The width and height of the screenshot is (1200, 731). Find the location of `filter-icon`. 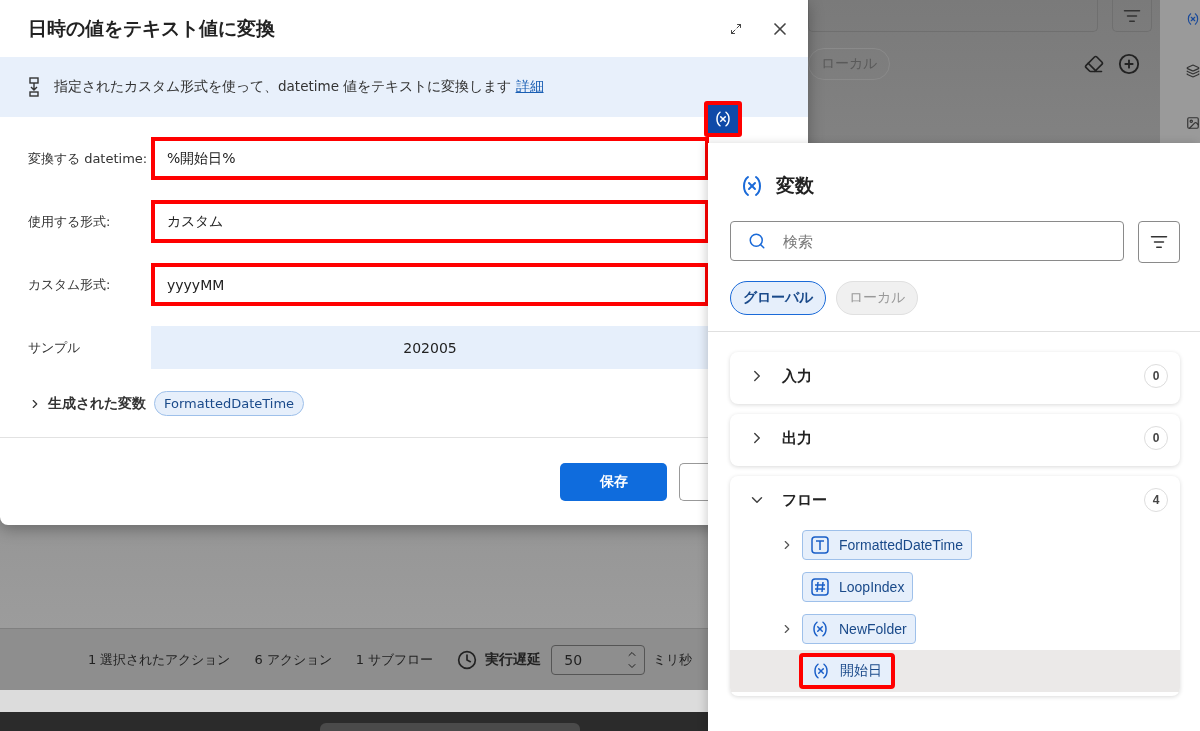

filter-icon is located at coordinates (1159, 242).